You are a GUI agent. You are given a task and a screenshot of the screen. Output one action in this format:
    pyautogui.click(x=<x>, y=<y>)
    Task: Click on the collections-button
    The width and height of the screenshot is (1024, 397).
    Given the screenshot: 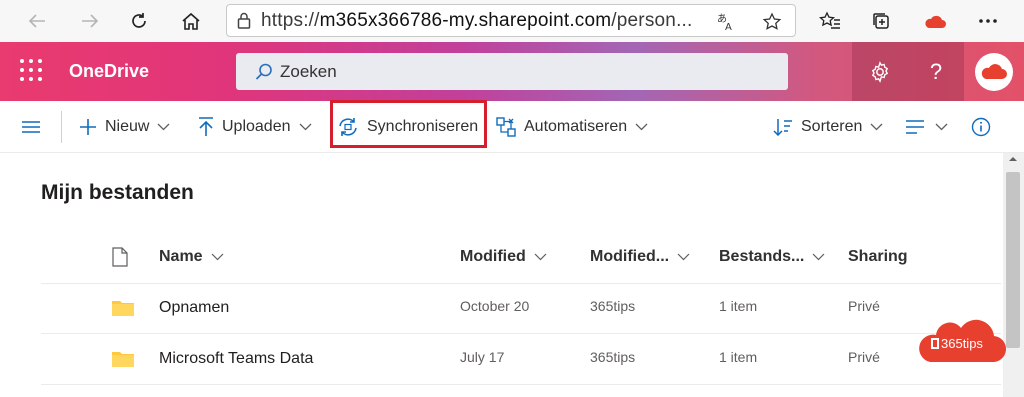 What is the action you would take?
    pyautogui.click(x=881, y=21)
    